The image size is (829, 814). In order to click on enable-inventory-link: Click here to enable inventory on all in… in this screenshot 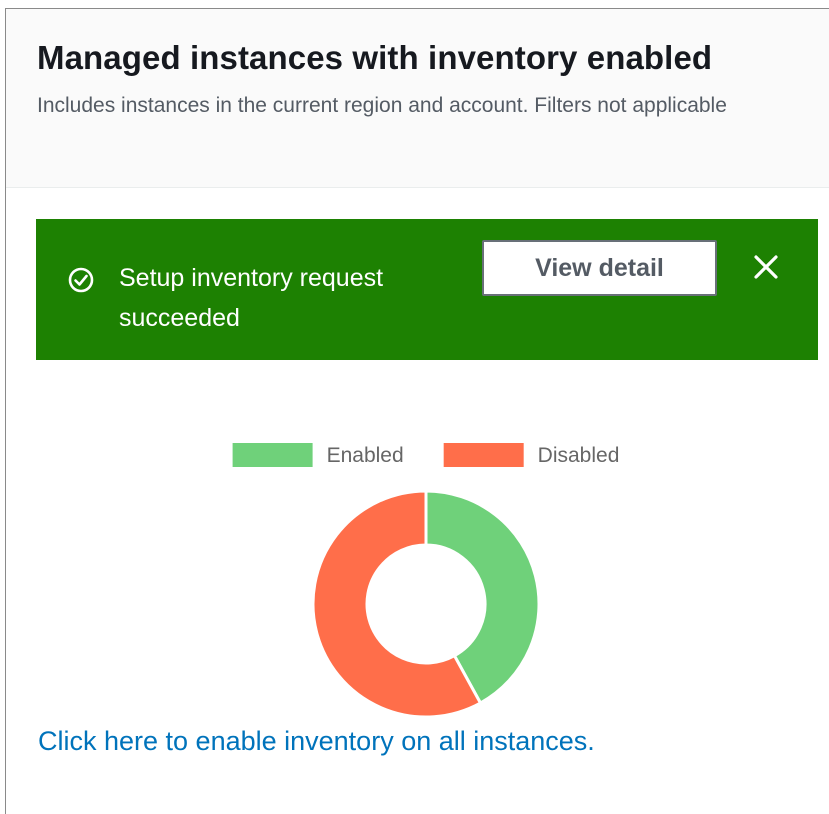, I will do `click(316, 741)`.